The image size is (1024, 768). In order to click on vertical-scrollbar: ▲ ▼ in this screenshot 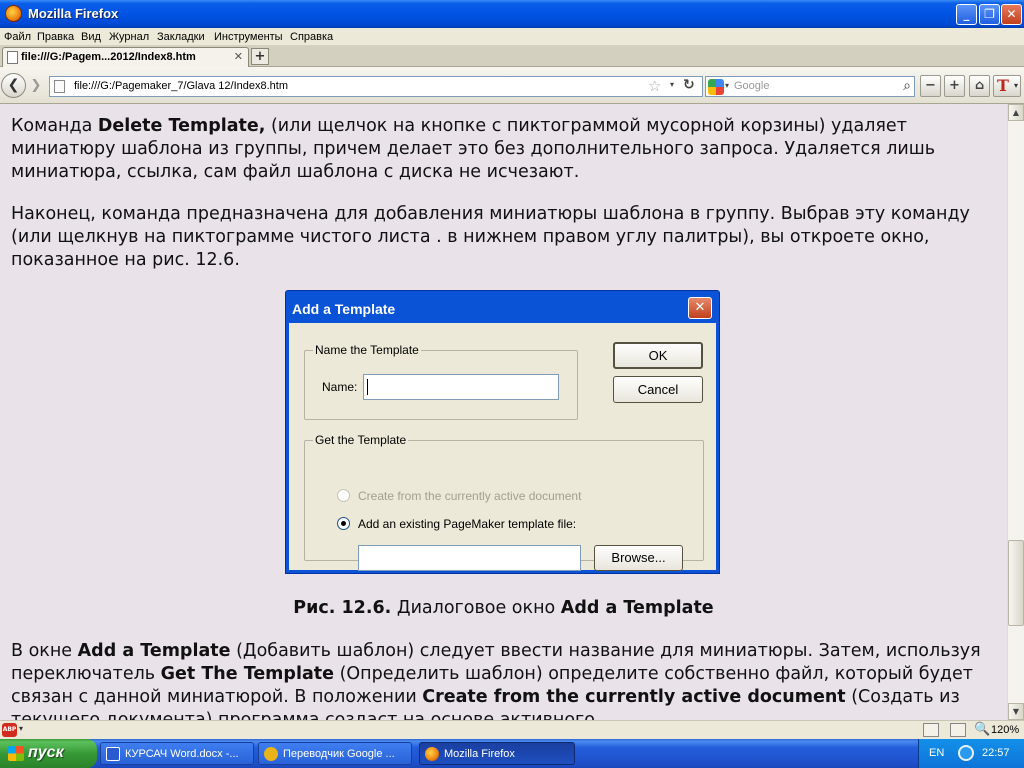, I will do `click(1015, 412)`.